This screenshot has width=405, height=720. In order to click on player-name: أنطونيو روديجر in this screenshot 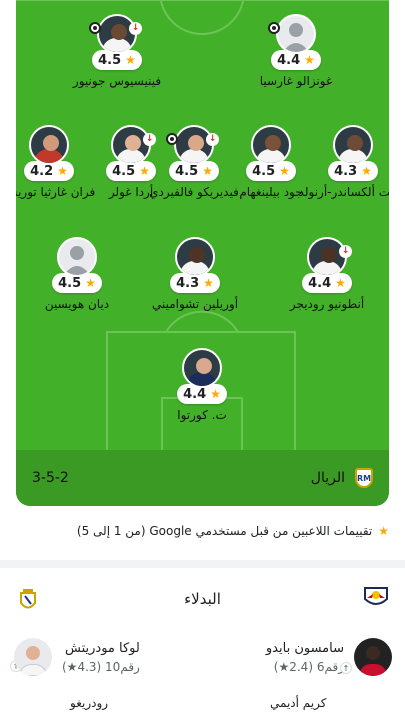, I will do `click(327, 304)`.